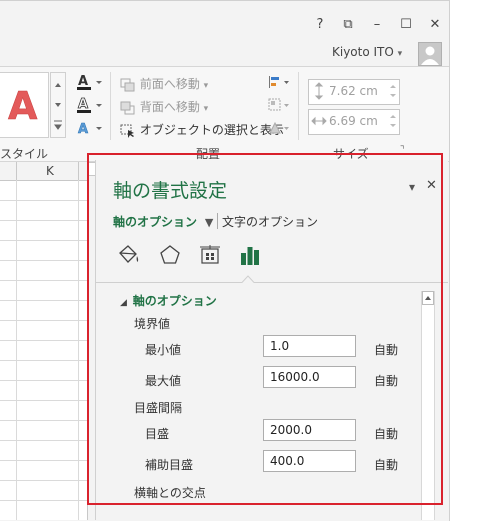 Image resolution: width=485 pixels, height=521 pixels. Describe the element at coordinates (127, 131) in the screenshot. I see `selection-pane-icon` at that location.